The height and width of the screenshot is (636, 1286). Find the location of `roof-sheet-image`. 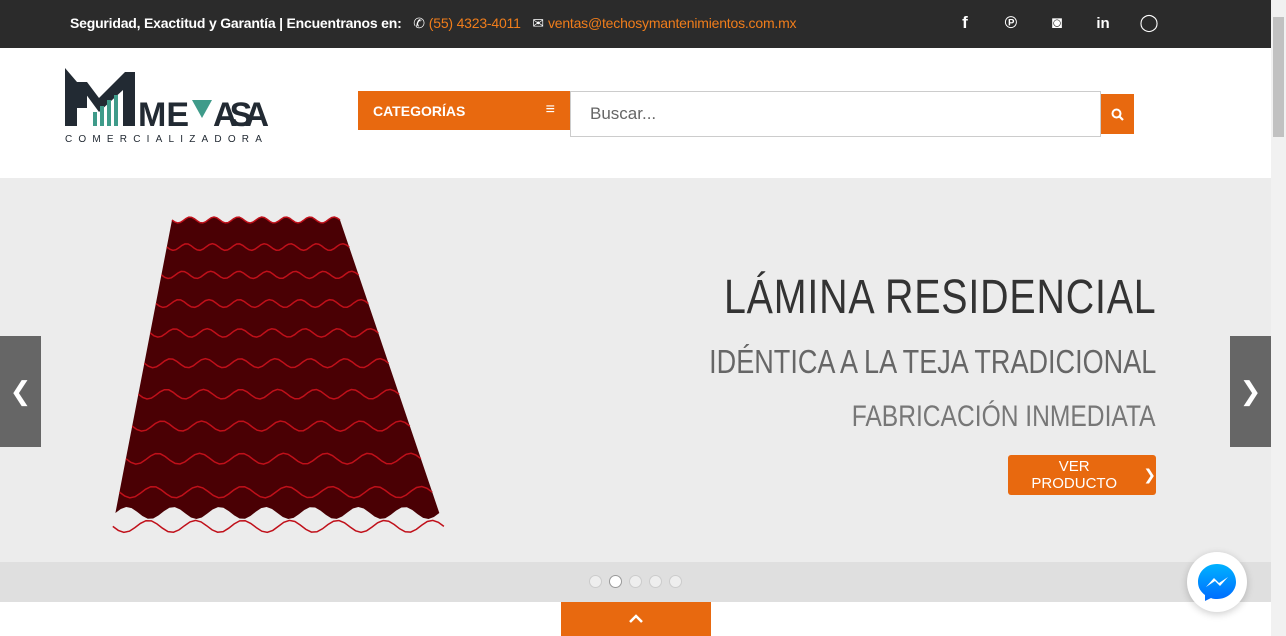

roof-sheet-image is located at coordinates (278, 375).